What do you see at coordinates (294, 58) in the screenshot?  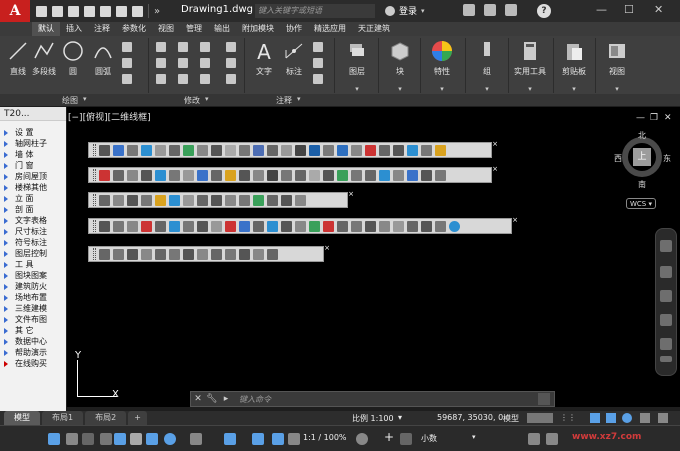 I see `dimension-tool-button: 标注` at bounding box center [294, 58].